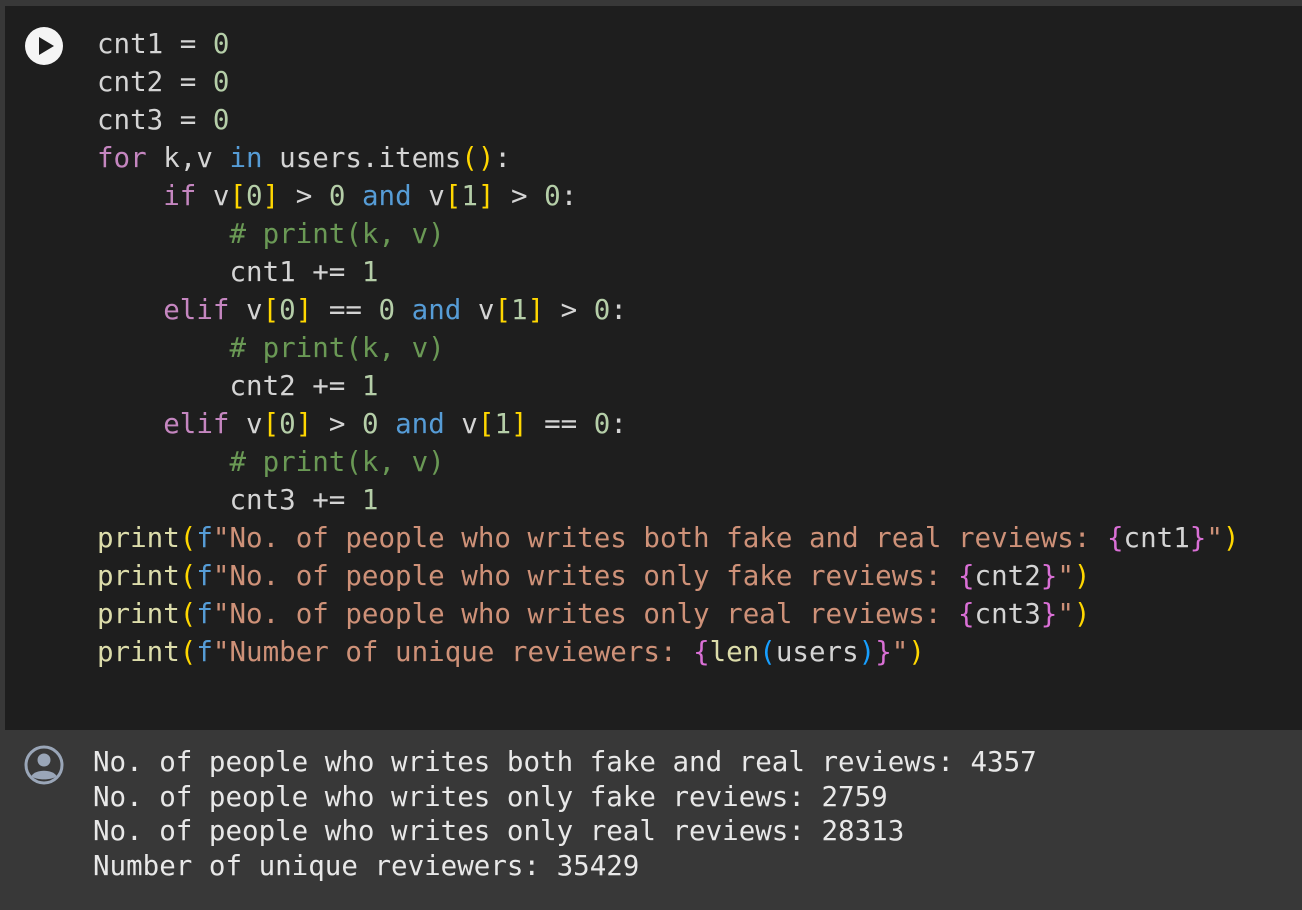 This screenshot has height=910, width=1302. Describe the element at coordinates (163, 44) in the screenshot. I see `code-line-1: cnt1 = 0` at that location.